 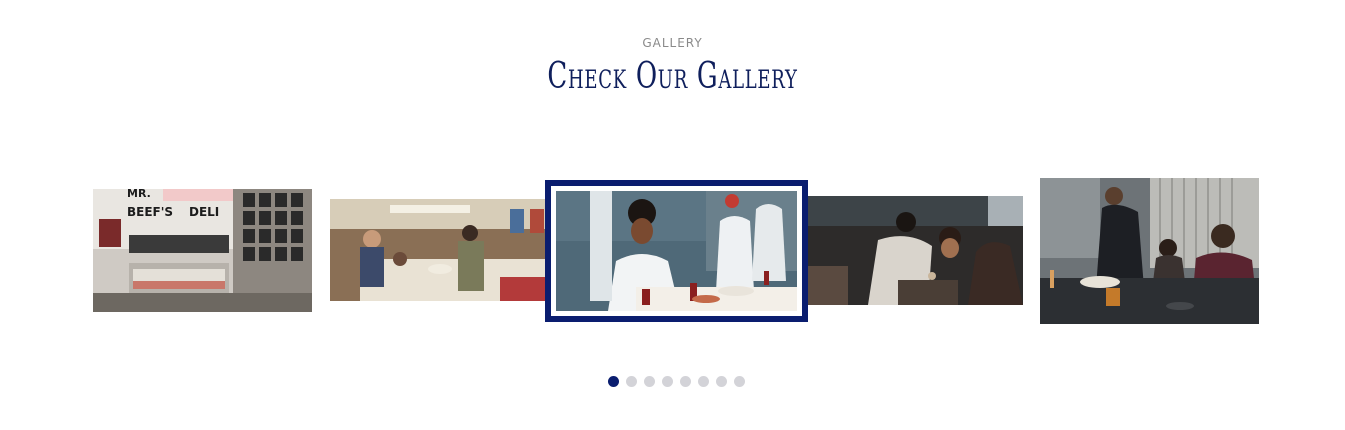 I want to click on svg-text: MR., so click(x=139, y=194).